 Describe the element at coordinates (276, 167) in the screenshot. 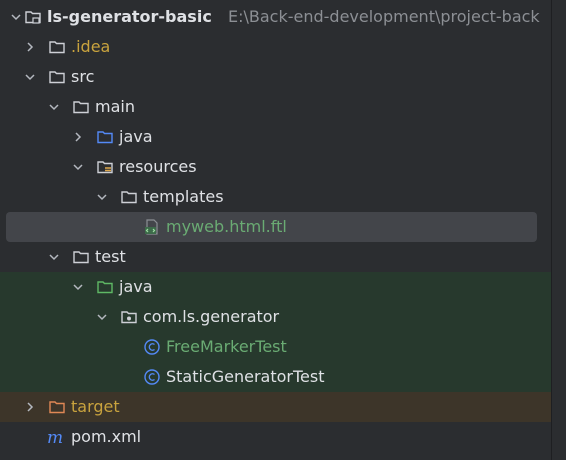

I see `tree-row-resources: resources` at that location.